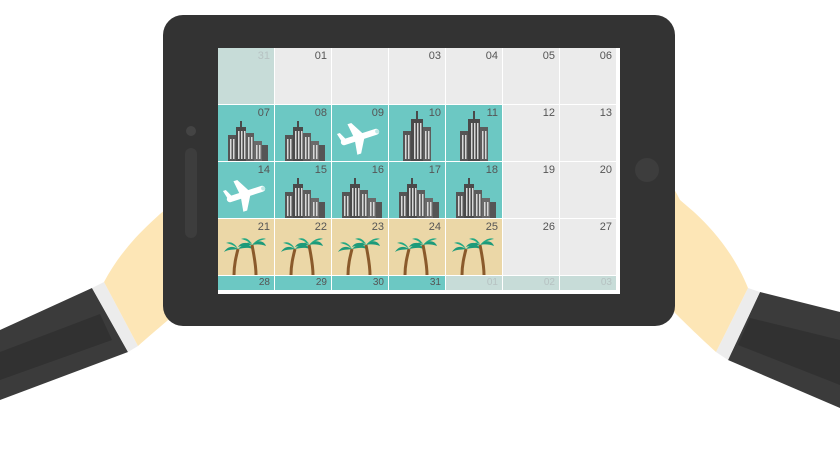  Describe the element at coordinates (360, 76) in the screenshot. I see `calendar-day` at that location.